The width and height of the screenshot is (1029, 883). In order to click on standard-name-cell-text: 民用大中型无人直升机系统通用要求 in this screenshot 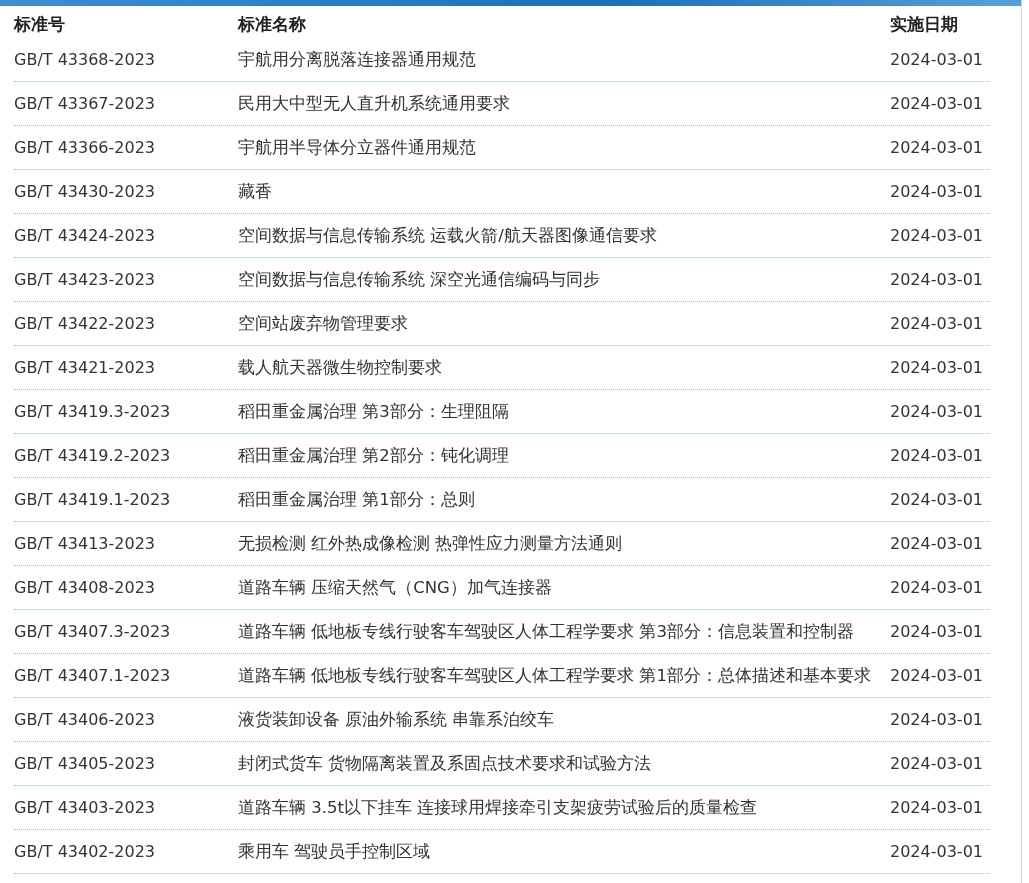, I will do `click(374, 104)`.